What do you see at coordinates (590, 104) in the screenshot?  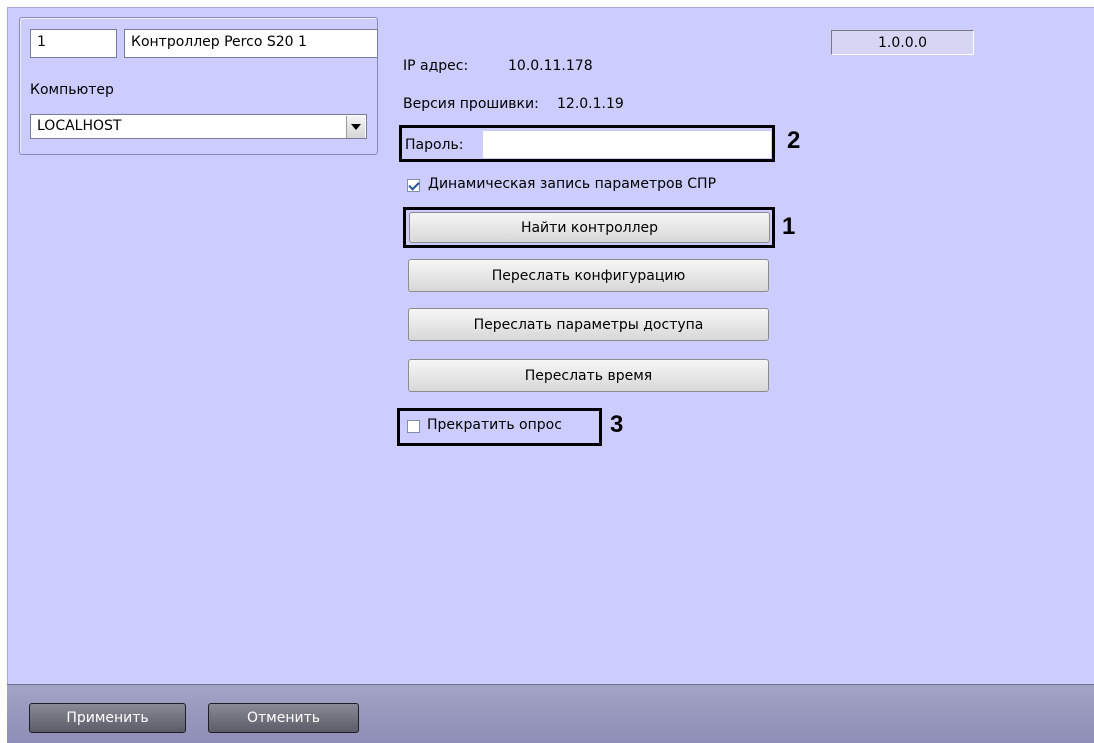 I see `firmware-value: 12.0.1.19` at bounding box center [590, 104].